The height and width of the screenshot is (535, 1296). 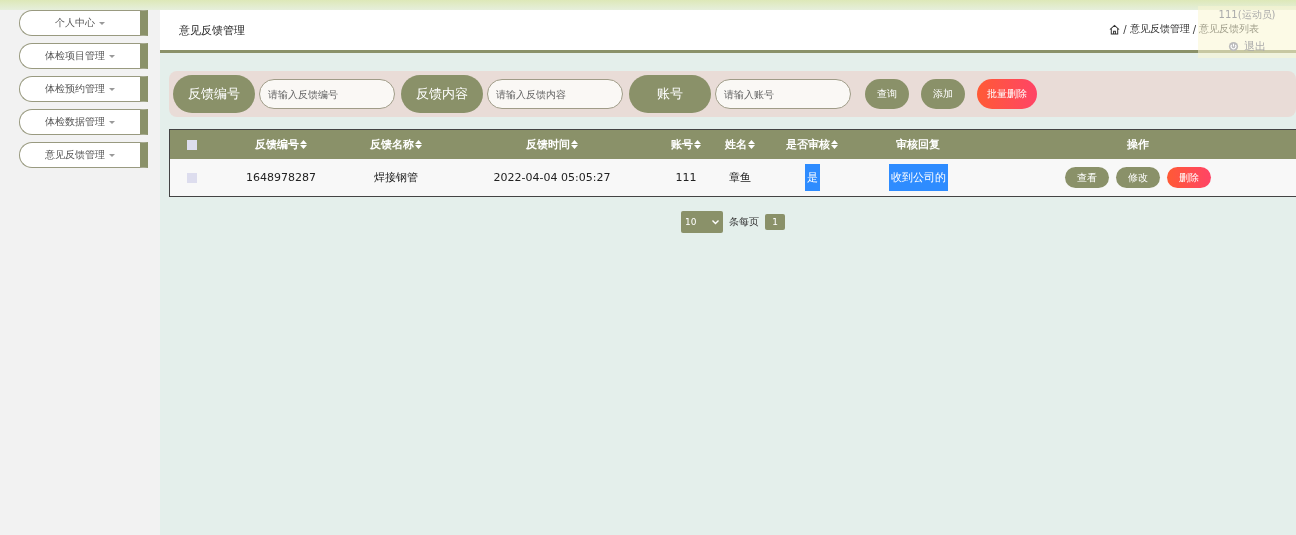 What do you see at coordinates (686, 144) in the screenshot?
I see `column-header: 账号` at bounding box center [686, 144].